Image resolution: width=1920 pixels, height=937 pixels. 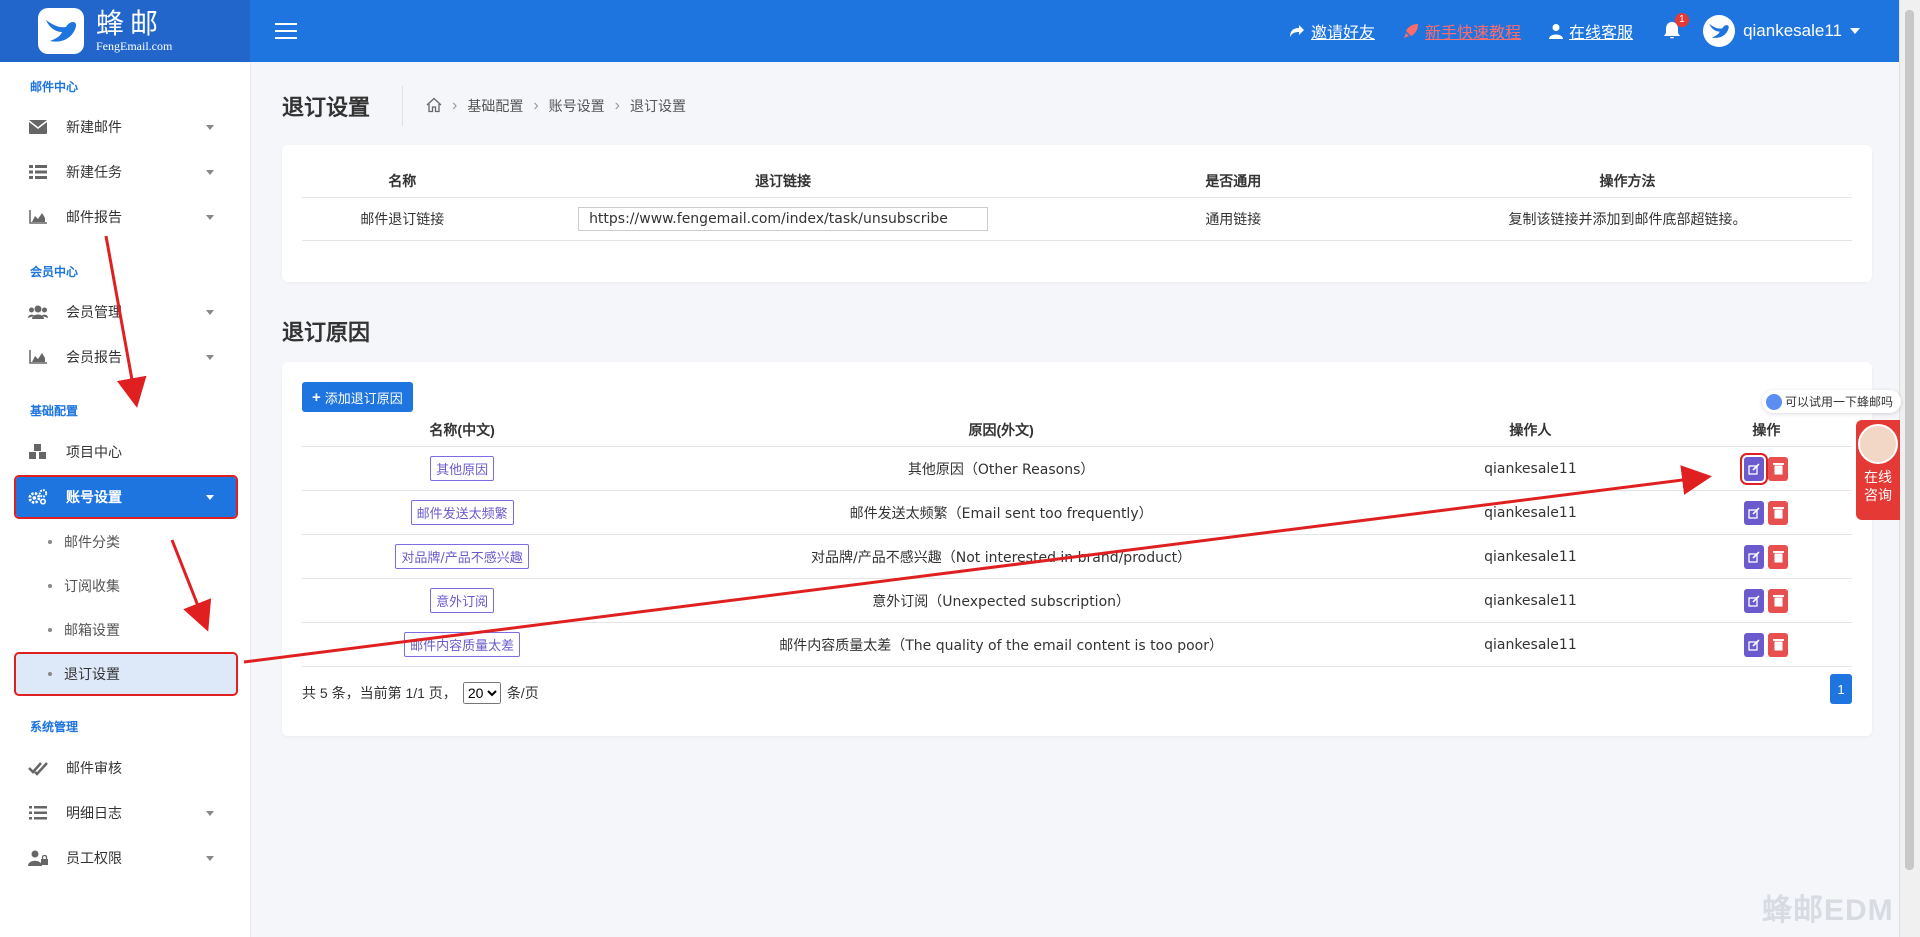 What do you see at coordinates (462, 556) in the screenshot?
I see `reason-name-tag: 对品牌/产品不感兴趣` at bounding box center [462, 556].